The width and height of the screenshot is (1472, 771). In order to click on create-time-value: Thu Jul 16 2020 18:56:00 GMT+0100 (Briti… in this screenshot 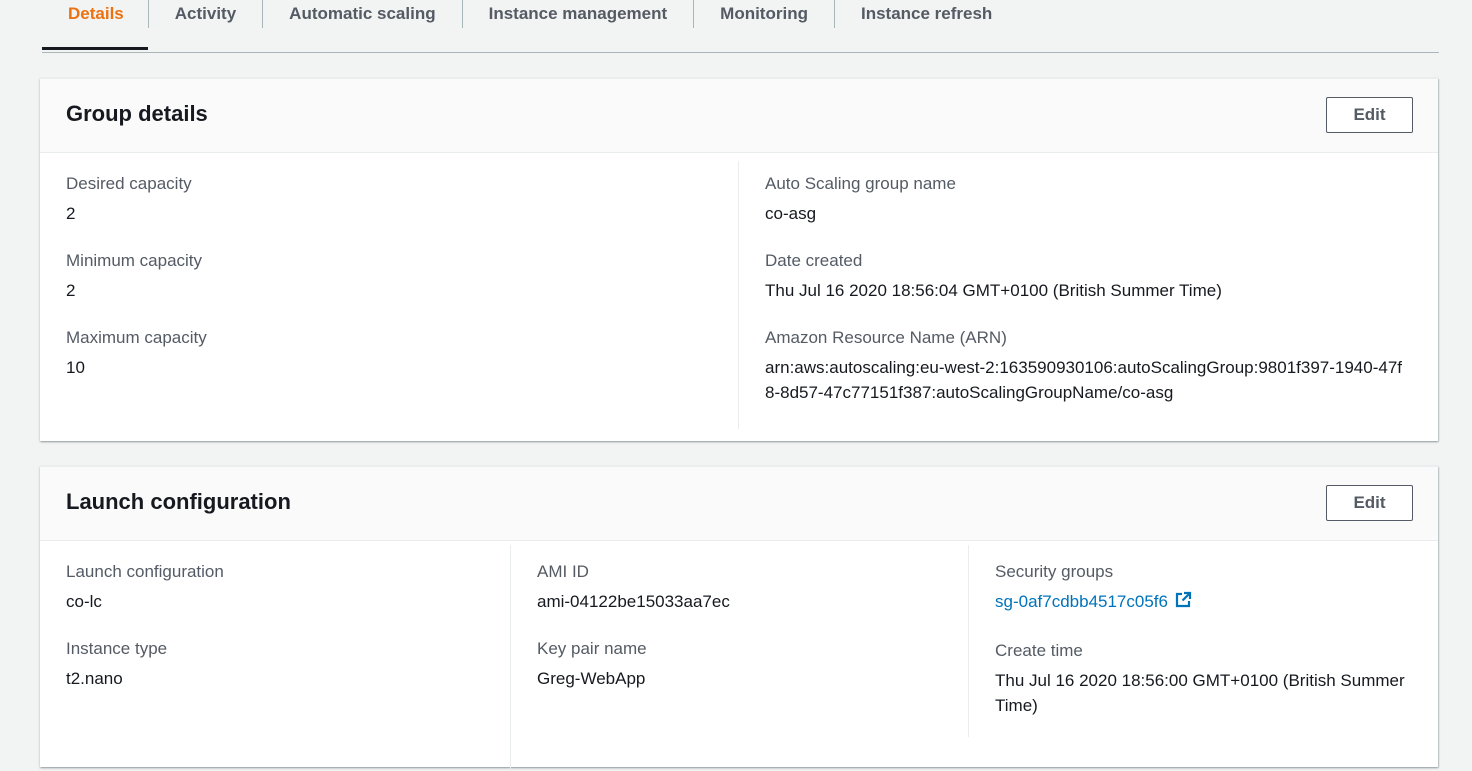, I will do `click(1200, 693)`.